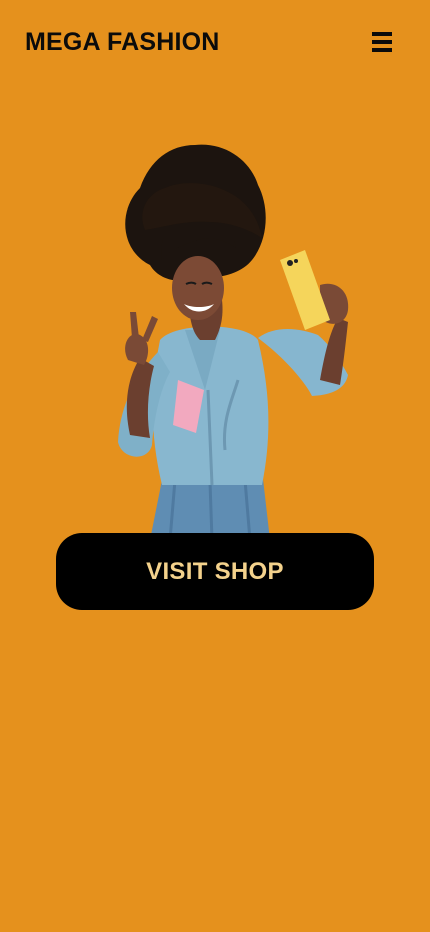  I want to click on app-header: MEGA FASHION, so click(215, 45).